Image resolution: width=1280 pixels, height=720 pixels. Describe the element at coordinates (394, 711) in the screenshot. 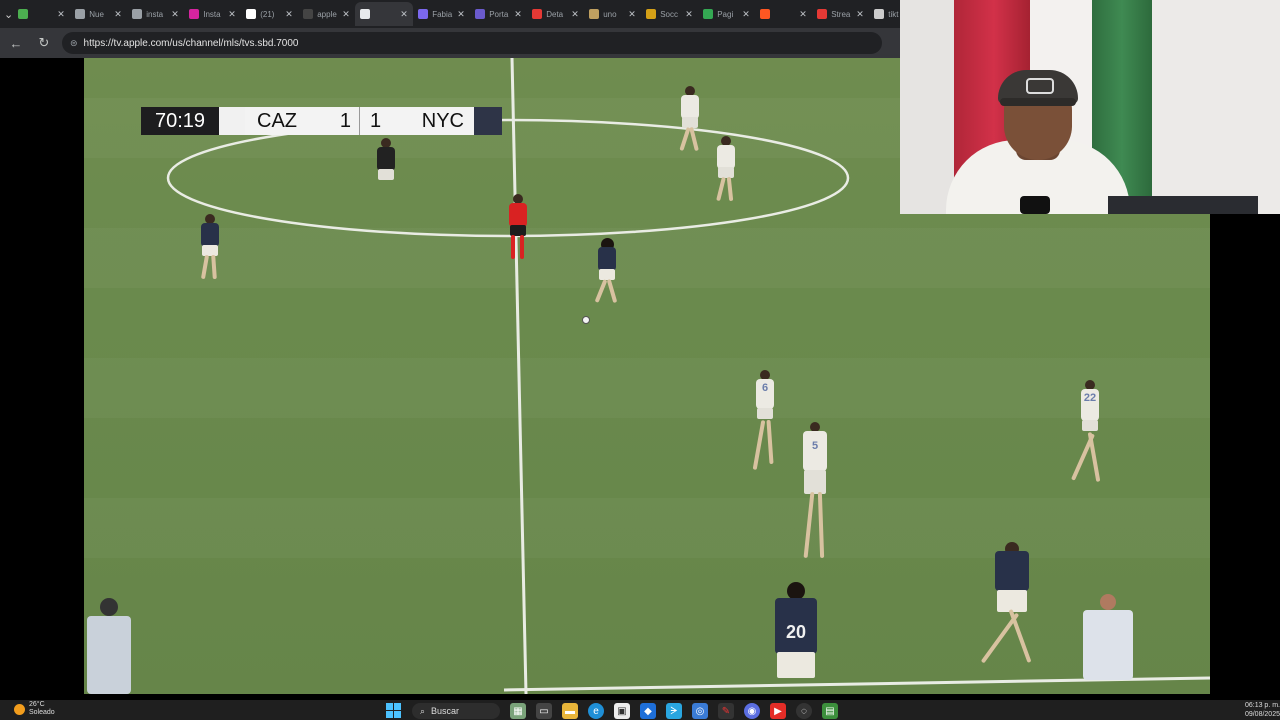

I see `windows-start-icon` at that location.